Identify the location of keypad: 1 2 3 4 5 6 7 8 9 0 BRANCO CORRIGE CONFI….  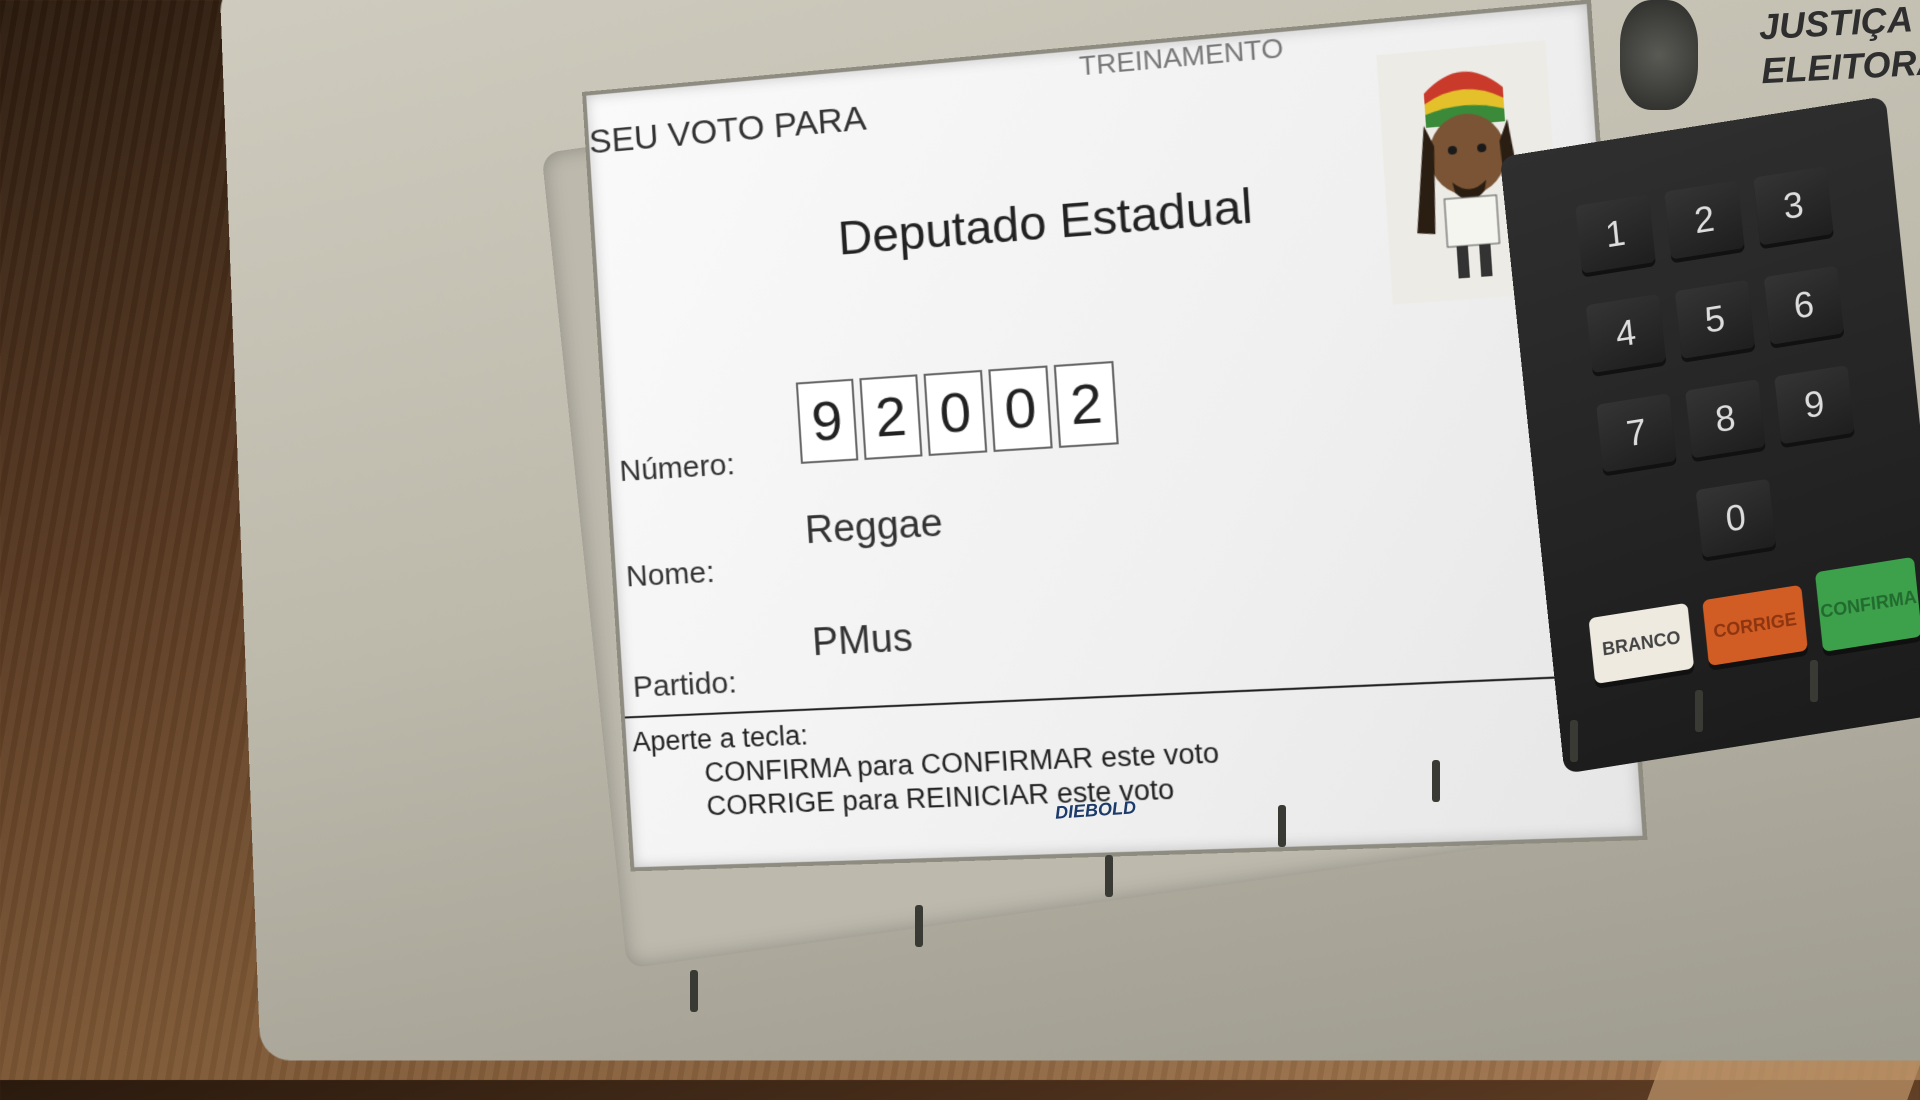
(1709, 435).